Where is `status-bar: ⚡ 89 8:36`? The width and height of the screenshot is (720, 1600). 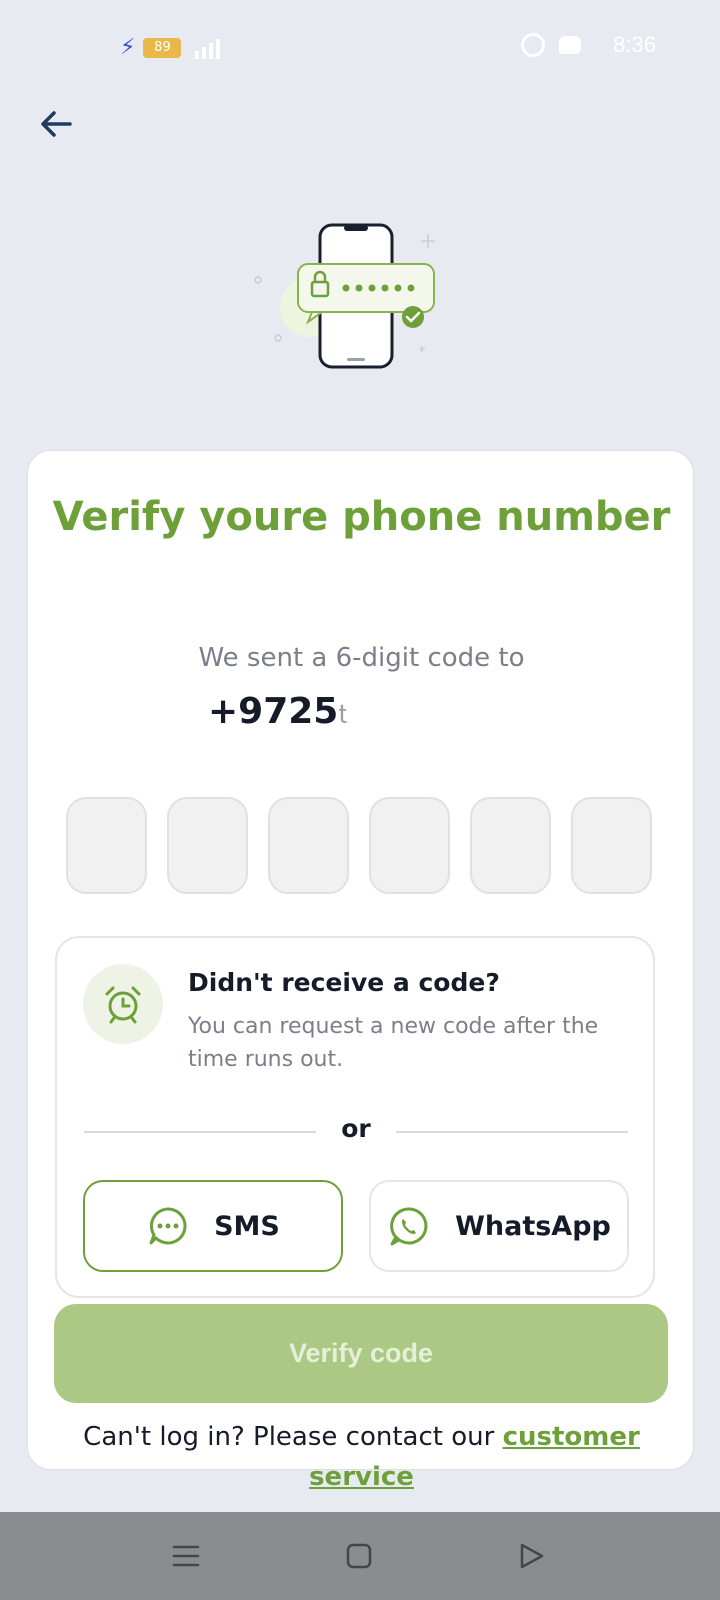 status-bar: ⚡ 89 8:36 is located at coordinates (360, 48).